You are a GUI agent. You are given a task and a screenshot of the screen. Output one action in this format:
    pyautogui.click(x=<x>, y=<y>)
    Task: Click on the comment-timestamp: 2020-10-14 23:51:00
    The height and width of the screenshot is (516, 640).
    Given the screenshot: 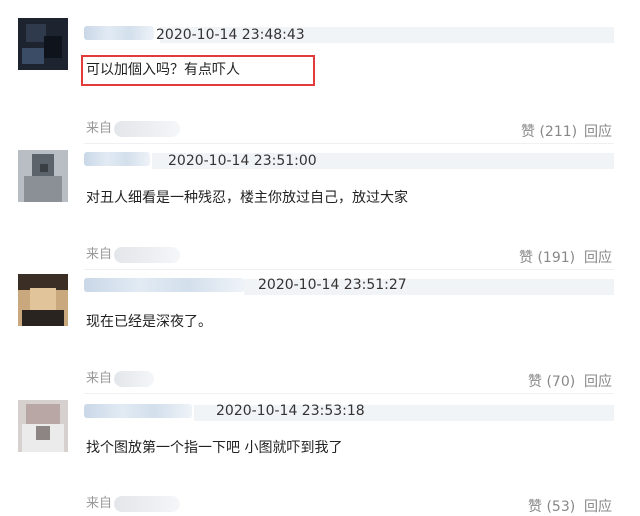 What is the action you would take?
    pyautogui.click(x=242, y=161)
    